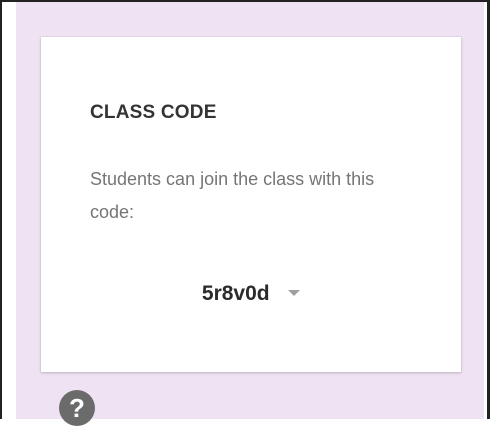 Image resolution: width=490 pixels, height=426 pixels. What do you see at coordinates (153, 112) in the screenshot?
I see `class-code-title: CLASS CODE` at bounding box center [153, 112].